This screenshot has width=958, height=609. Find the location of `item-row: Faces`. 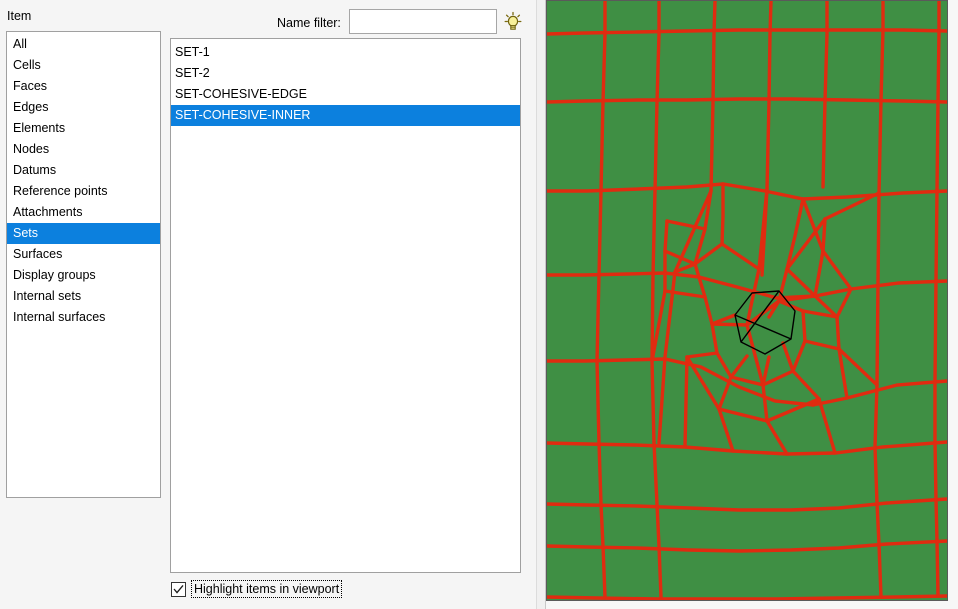

item-row: Faces is located at coordinates (83, 86).